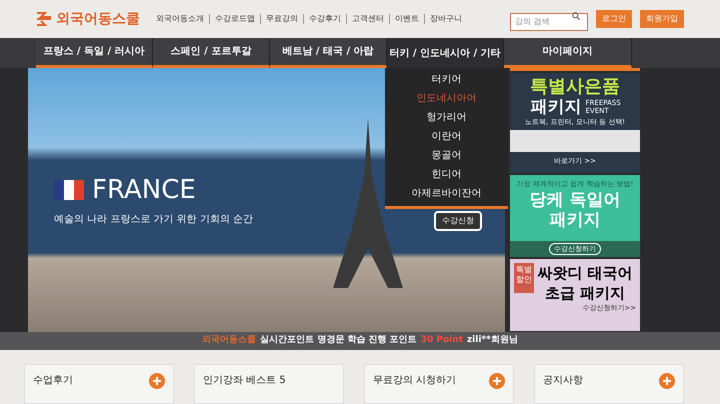  Describe the element at coordinates (338, 341) in the screenshot. I see `ticker-text: 실시간포인트 명경문 학습 진행 포인트` at that location.